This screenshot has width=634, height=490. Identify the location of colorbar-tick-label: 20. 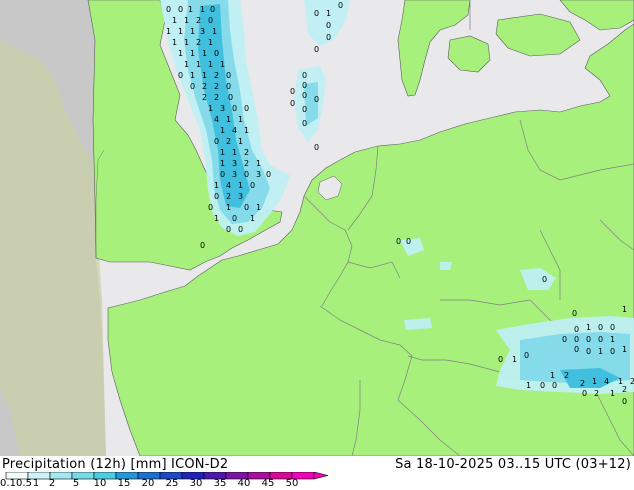
(148, 483).